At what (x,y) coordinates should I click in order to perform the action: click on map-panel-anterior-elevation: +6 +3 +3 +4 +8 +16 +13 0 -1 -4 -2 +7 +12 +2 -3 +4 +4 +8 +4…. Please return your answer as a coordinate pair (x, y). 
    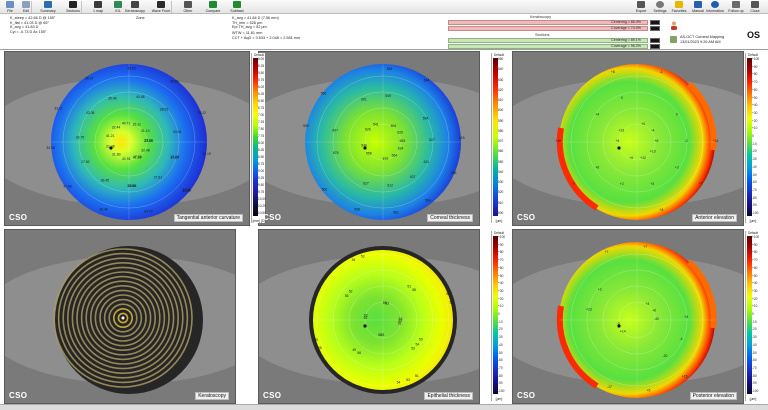
    Looking at the image, I should click on (628, 138).